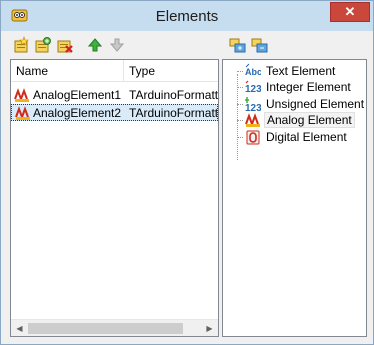  I want to click on palette-item-label: Text Element, so click(301, 71).